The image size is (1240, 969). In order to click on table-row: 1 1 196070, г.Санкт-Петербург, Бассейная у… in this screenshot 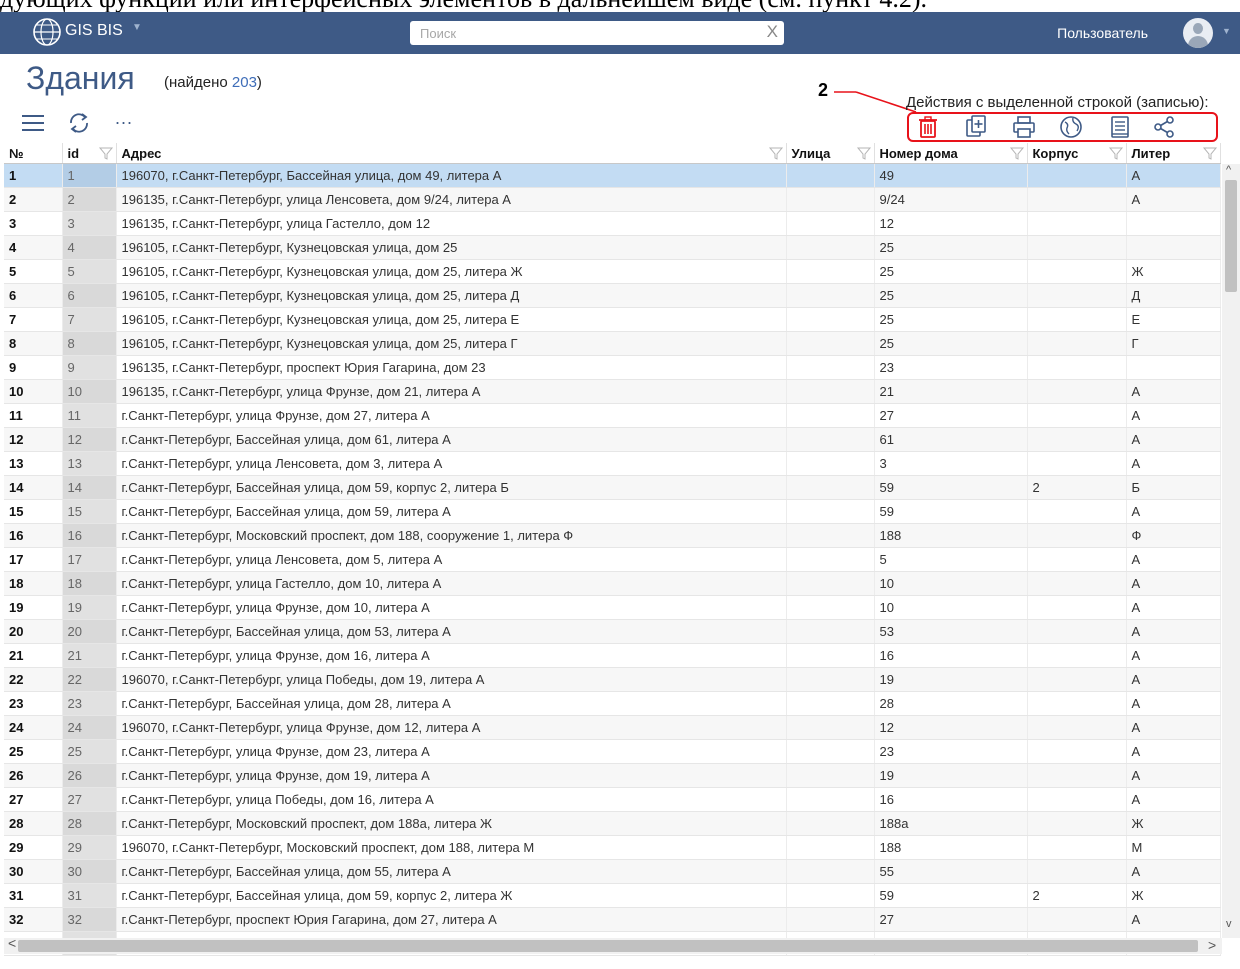, I will do `click(612, 175)`.